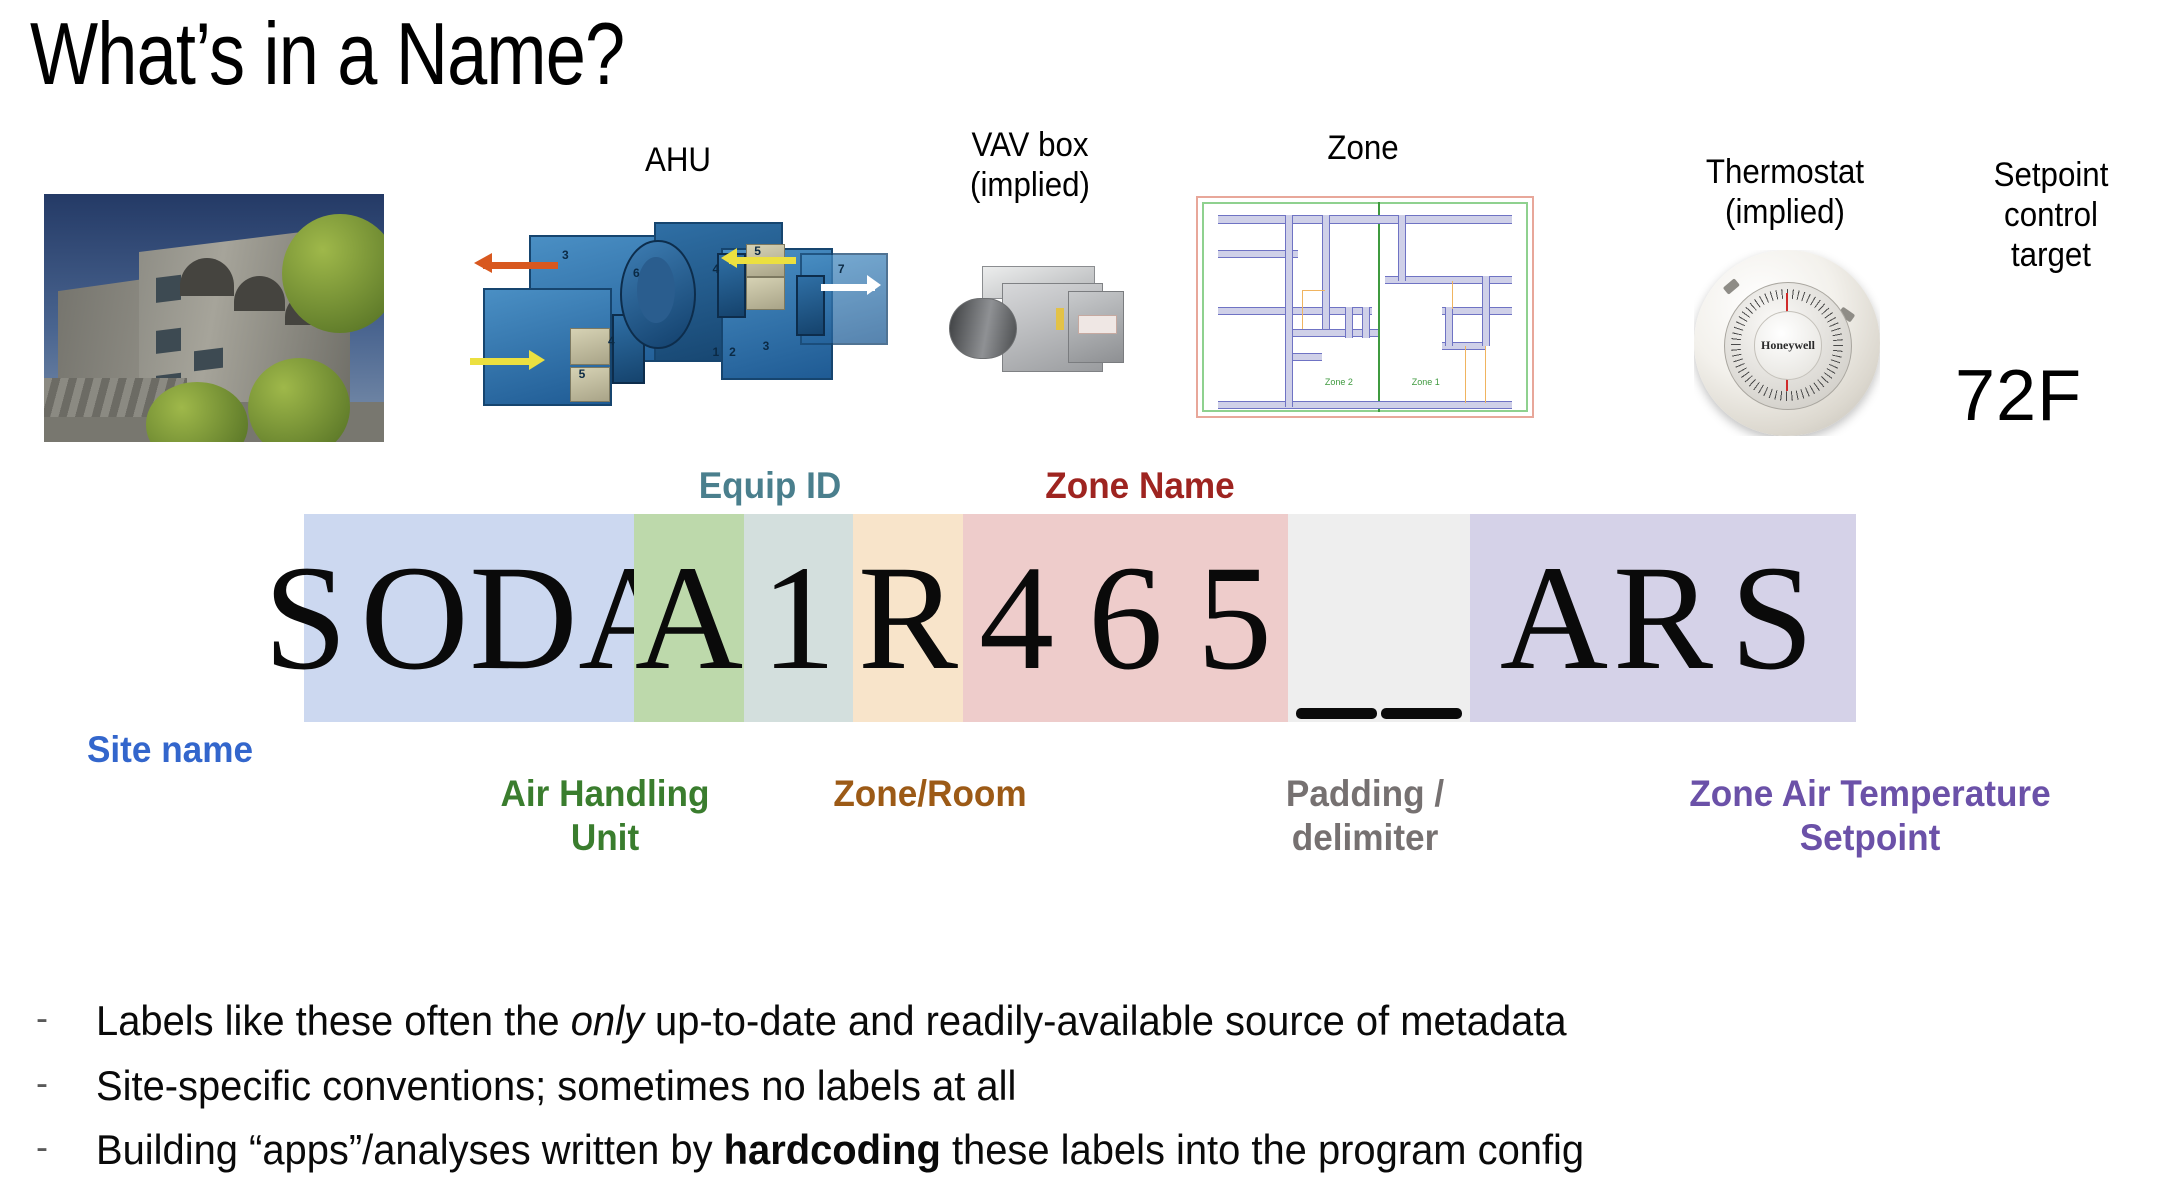  I want to click on zone-divider, so click(1379, 307).